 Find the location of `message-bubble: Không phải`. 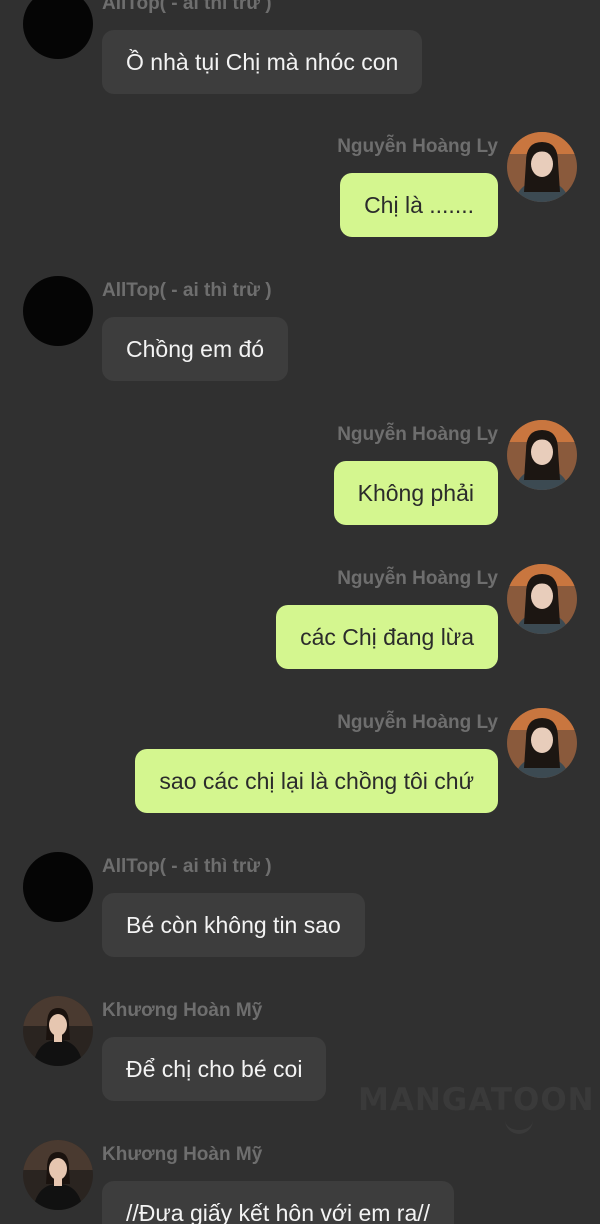

message-bubble: Không phải is located at coordinates (415, 493).